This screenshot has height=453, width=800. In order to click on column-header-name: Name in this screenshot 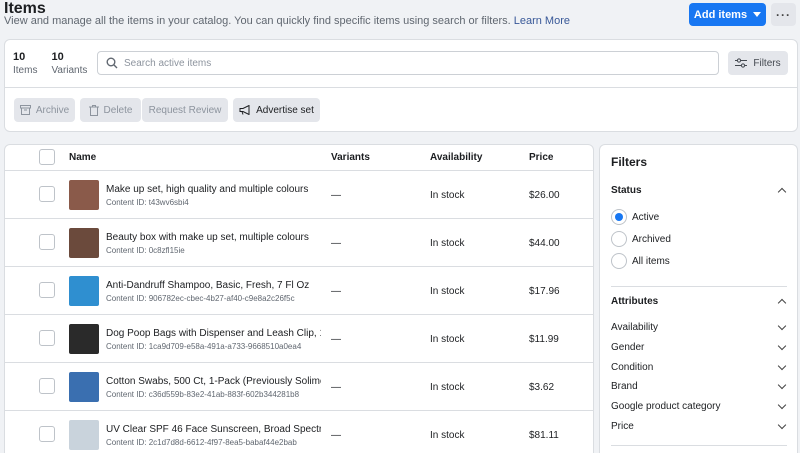, I will do `click(82, 157)`.